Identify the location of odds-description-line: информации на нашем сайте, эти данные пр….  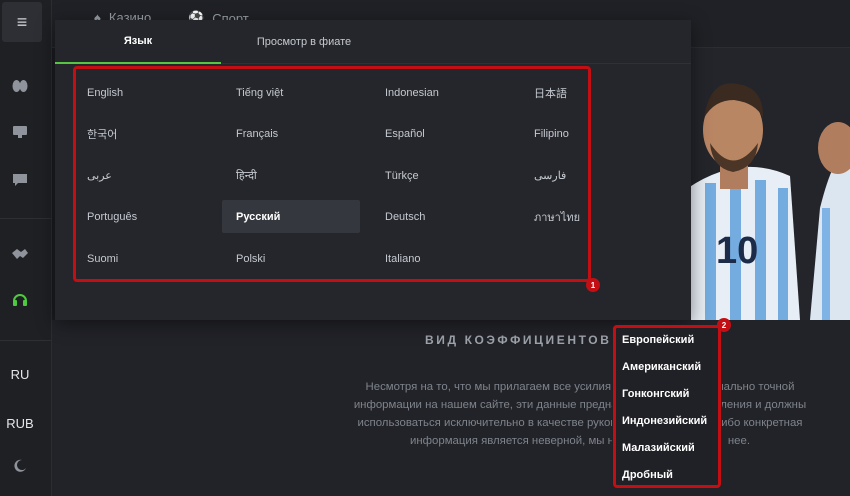
(580, 405).